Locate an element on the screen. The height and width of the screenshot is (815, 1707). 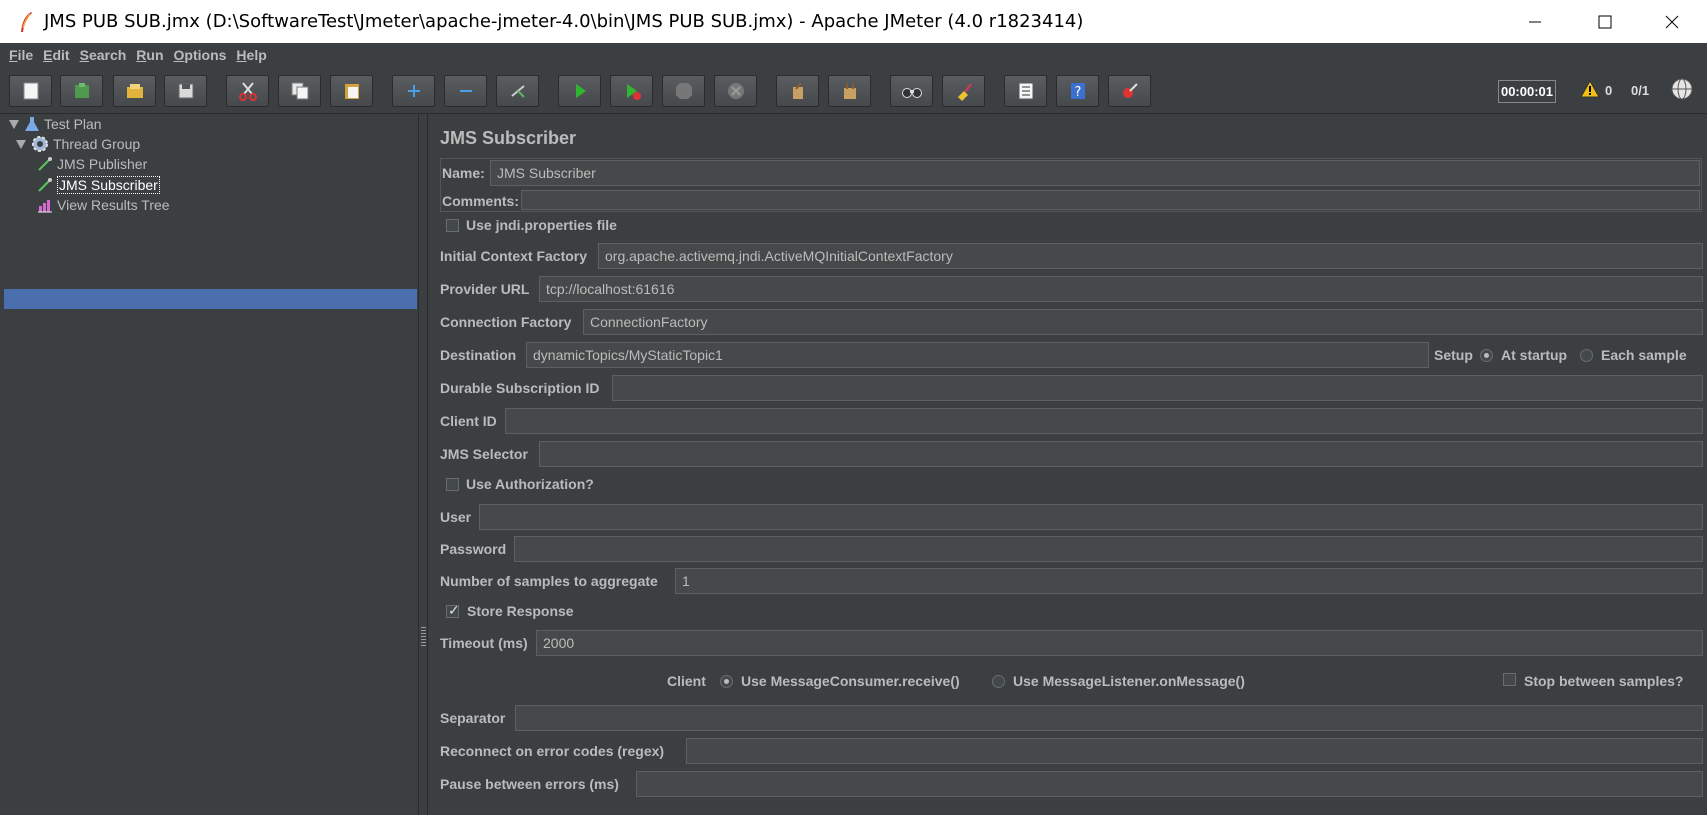
new-button is located at coordinates (30, 91).